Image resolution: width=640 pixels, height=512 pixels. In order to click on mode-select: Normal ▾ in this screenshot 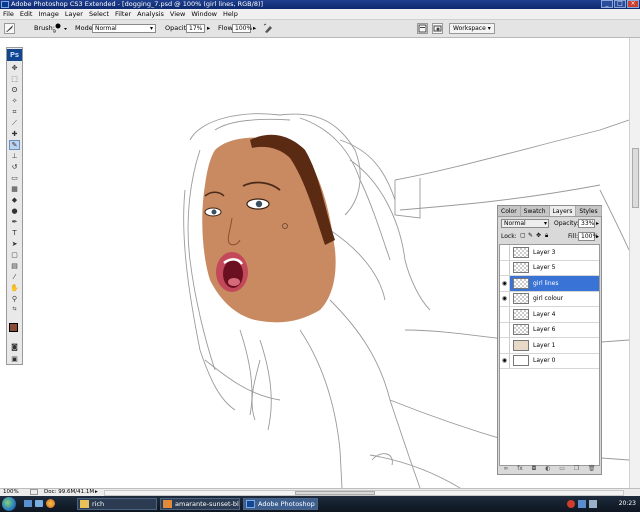, I will do `click(124, 28)`.